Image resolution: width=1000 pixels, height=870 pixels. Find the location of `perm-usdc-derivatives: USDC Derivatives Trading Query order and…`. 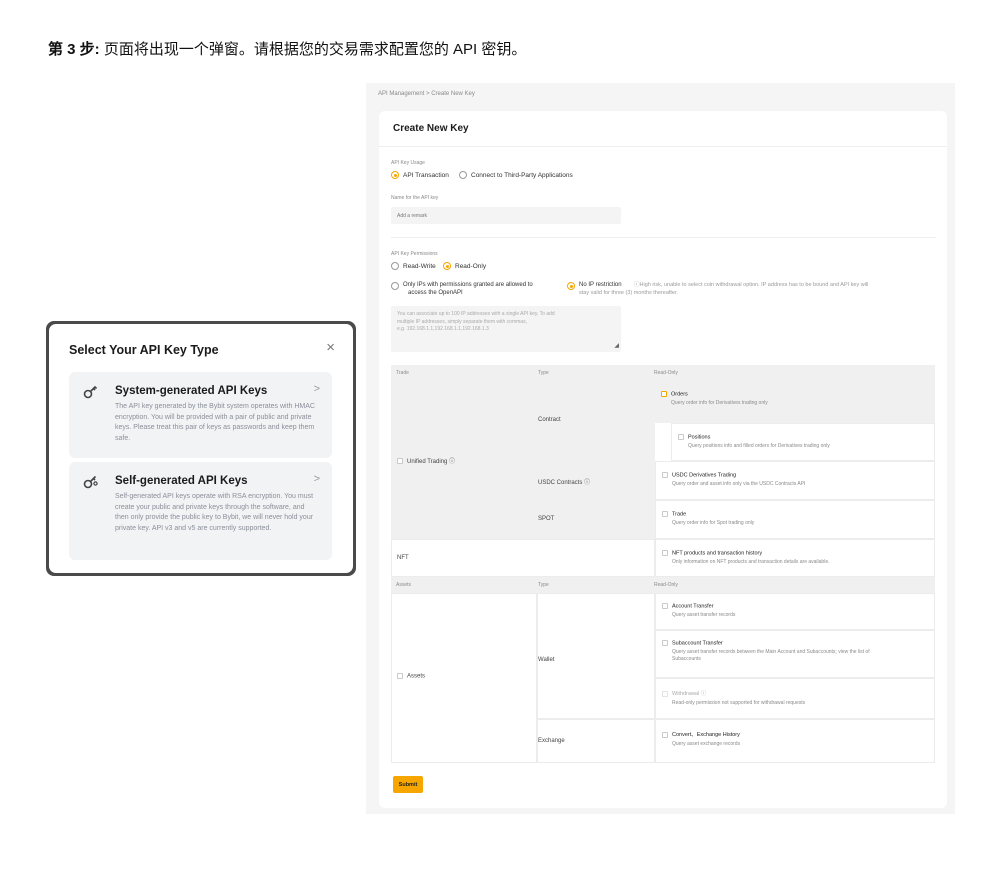

perm-usdc-derivatives: USDC Derivatives Trading Query order and… is located at coordinates (795, 480).